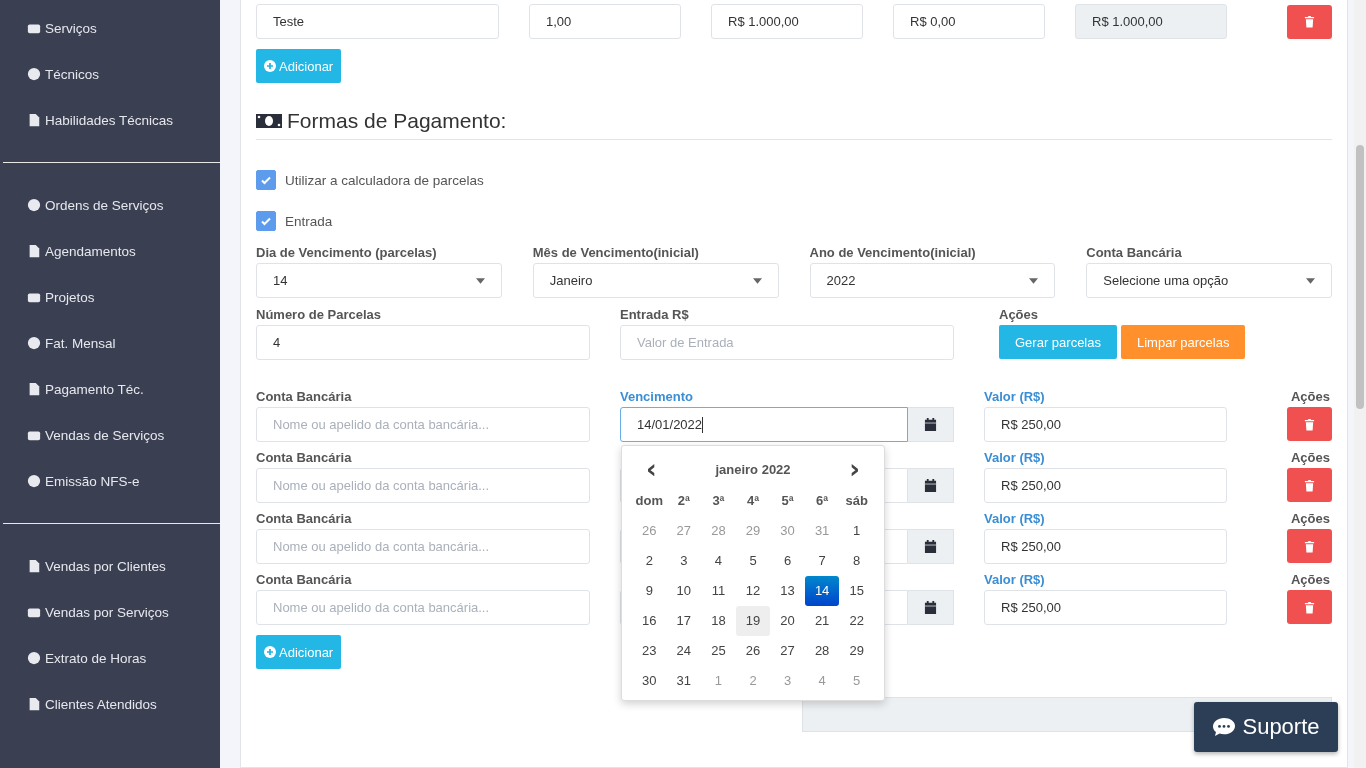  I want to click on trash-icon, so click(1309, 607).